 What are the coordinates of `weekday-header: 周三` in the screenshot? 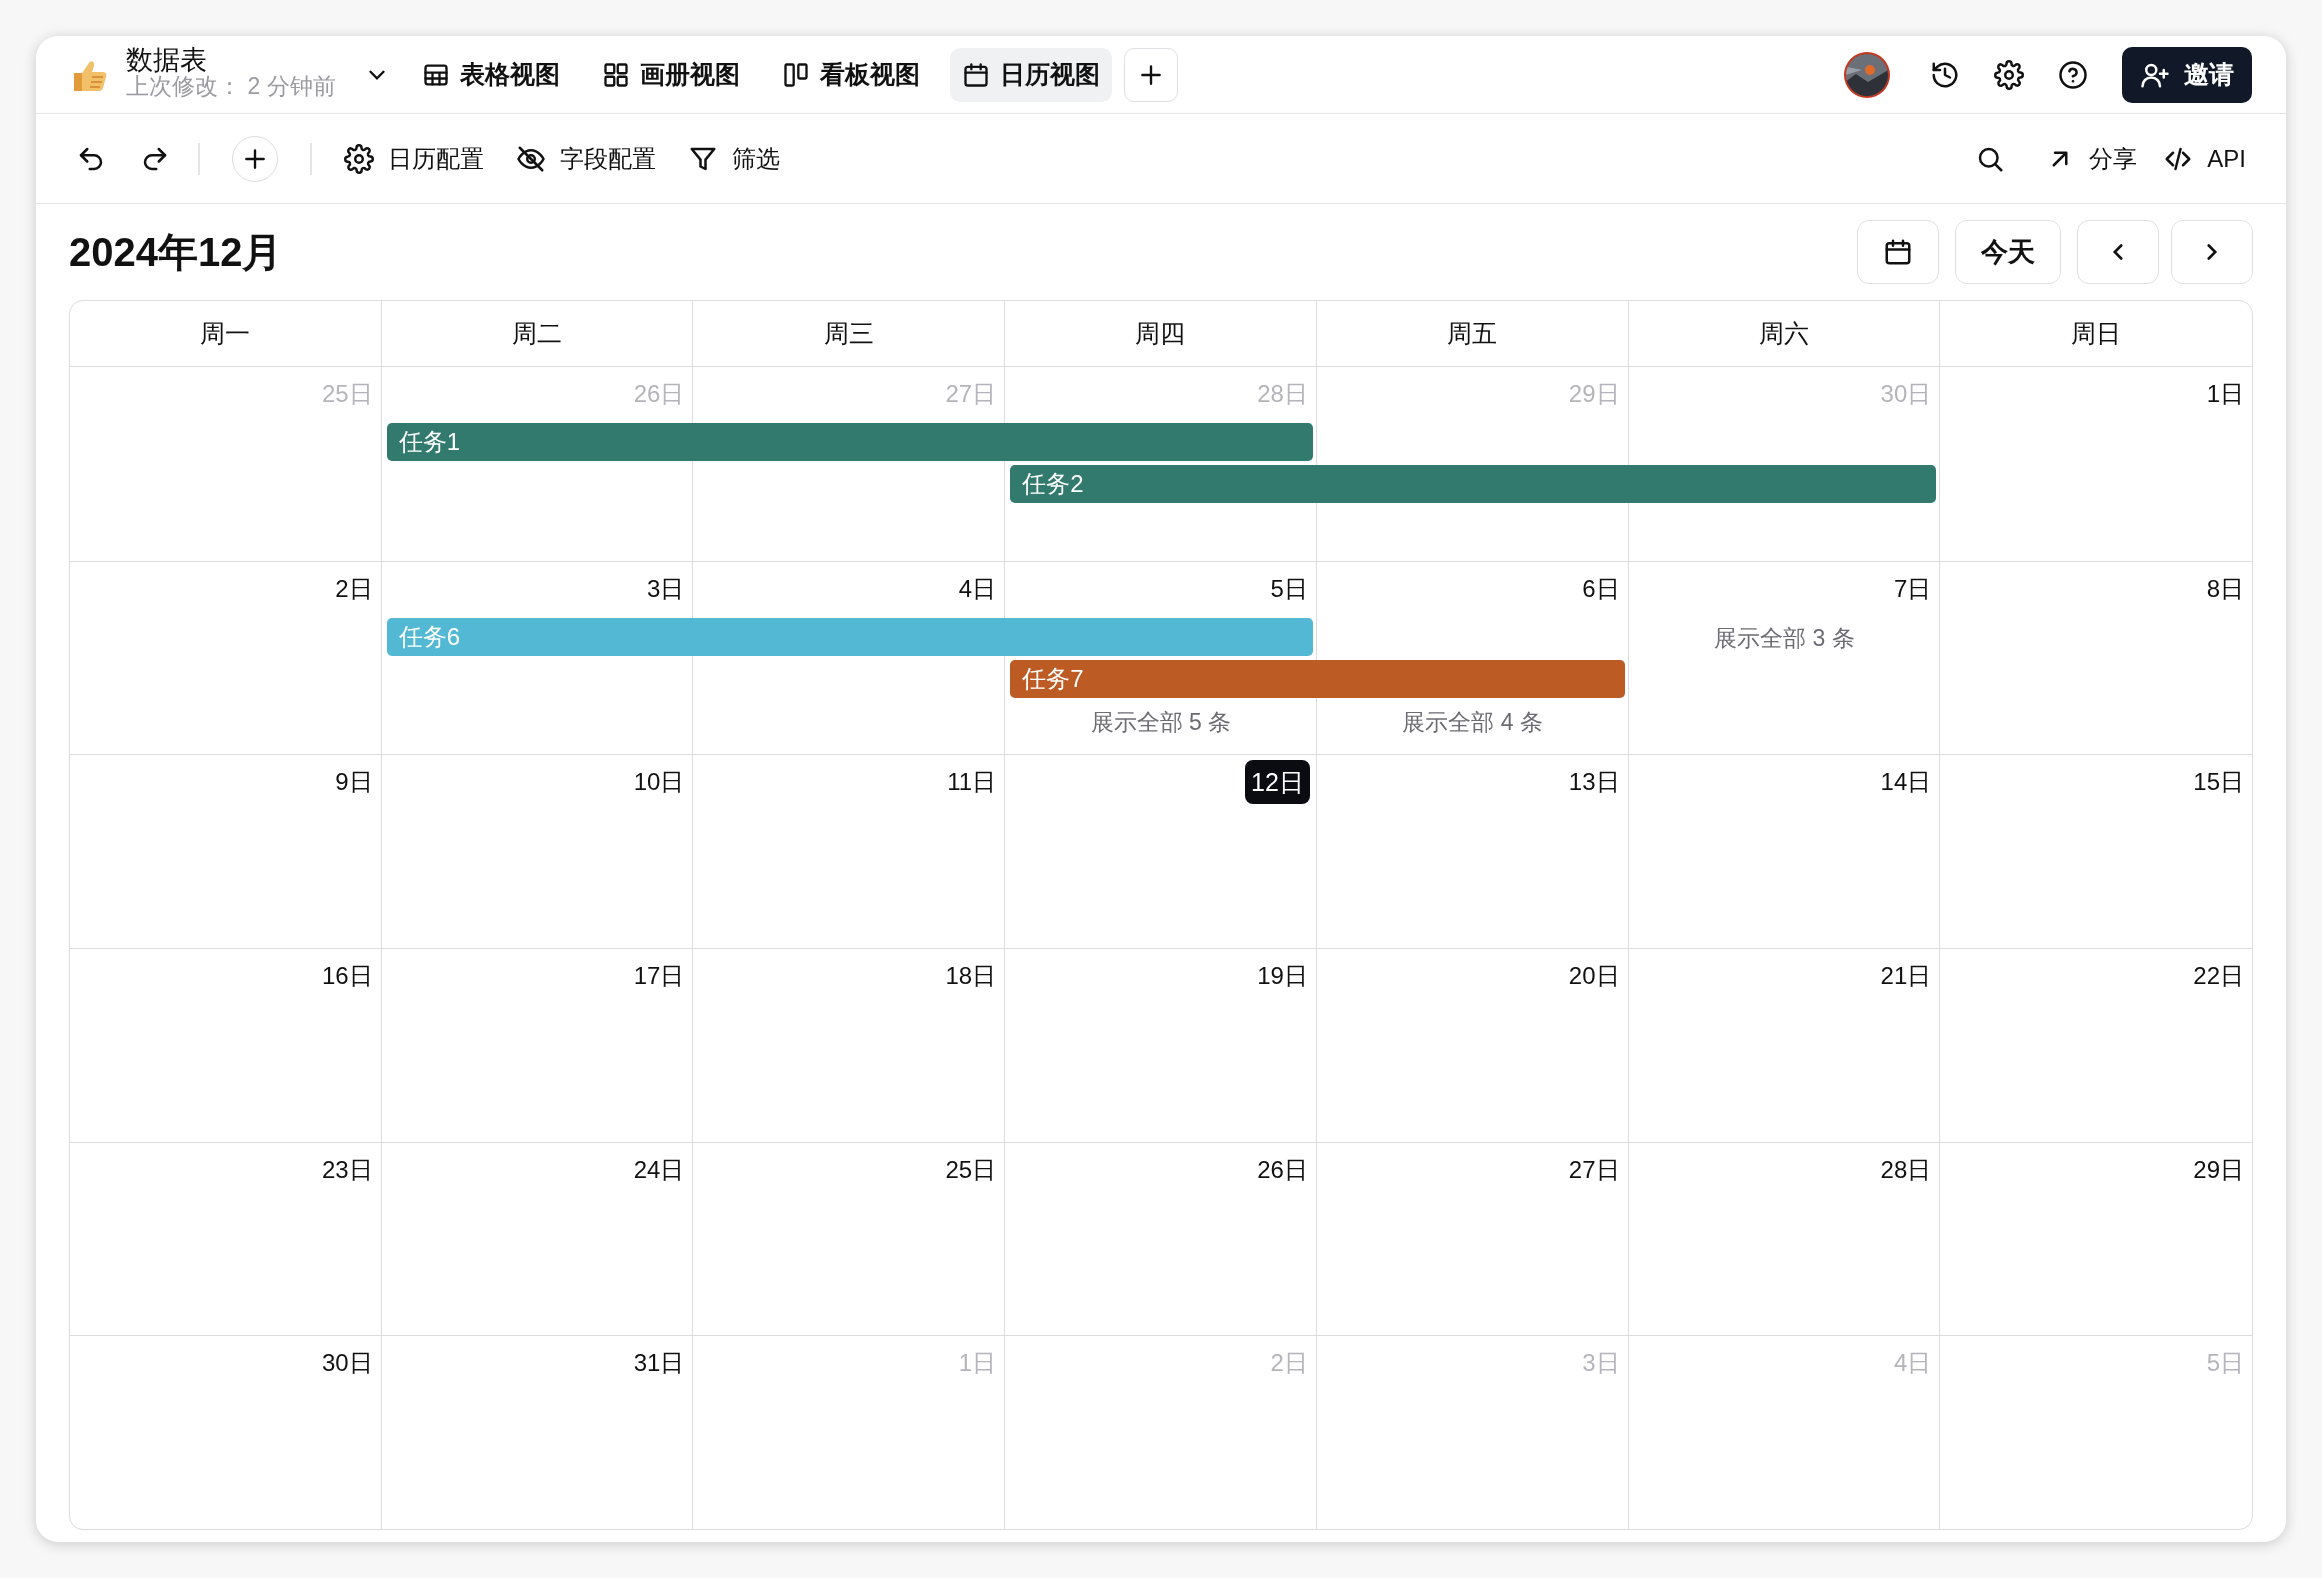 It's located at (849, 334).